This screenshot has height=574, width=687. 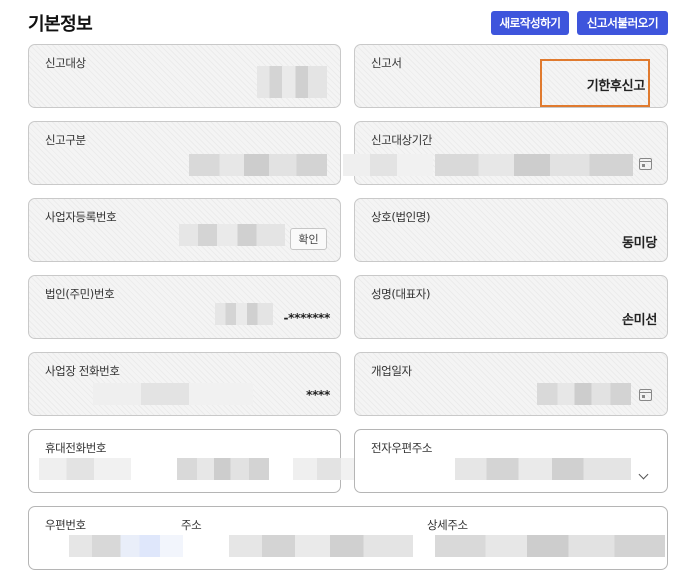 I want to click on report-form-label: 신고서, so click(x=386, y=63).